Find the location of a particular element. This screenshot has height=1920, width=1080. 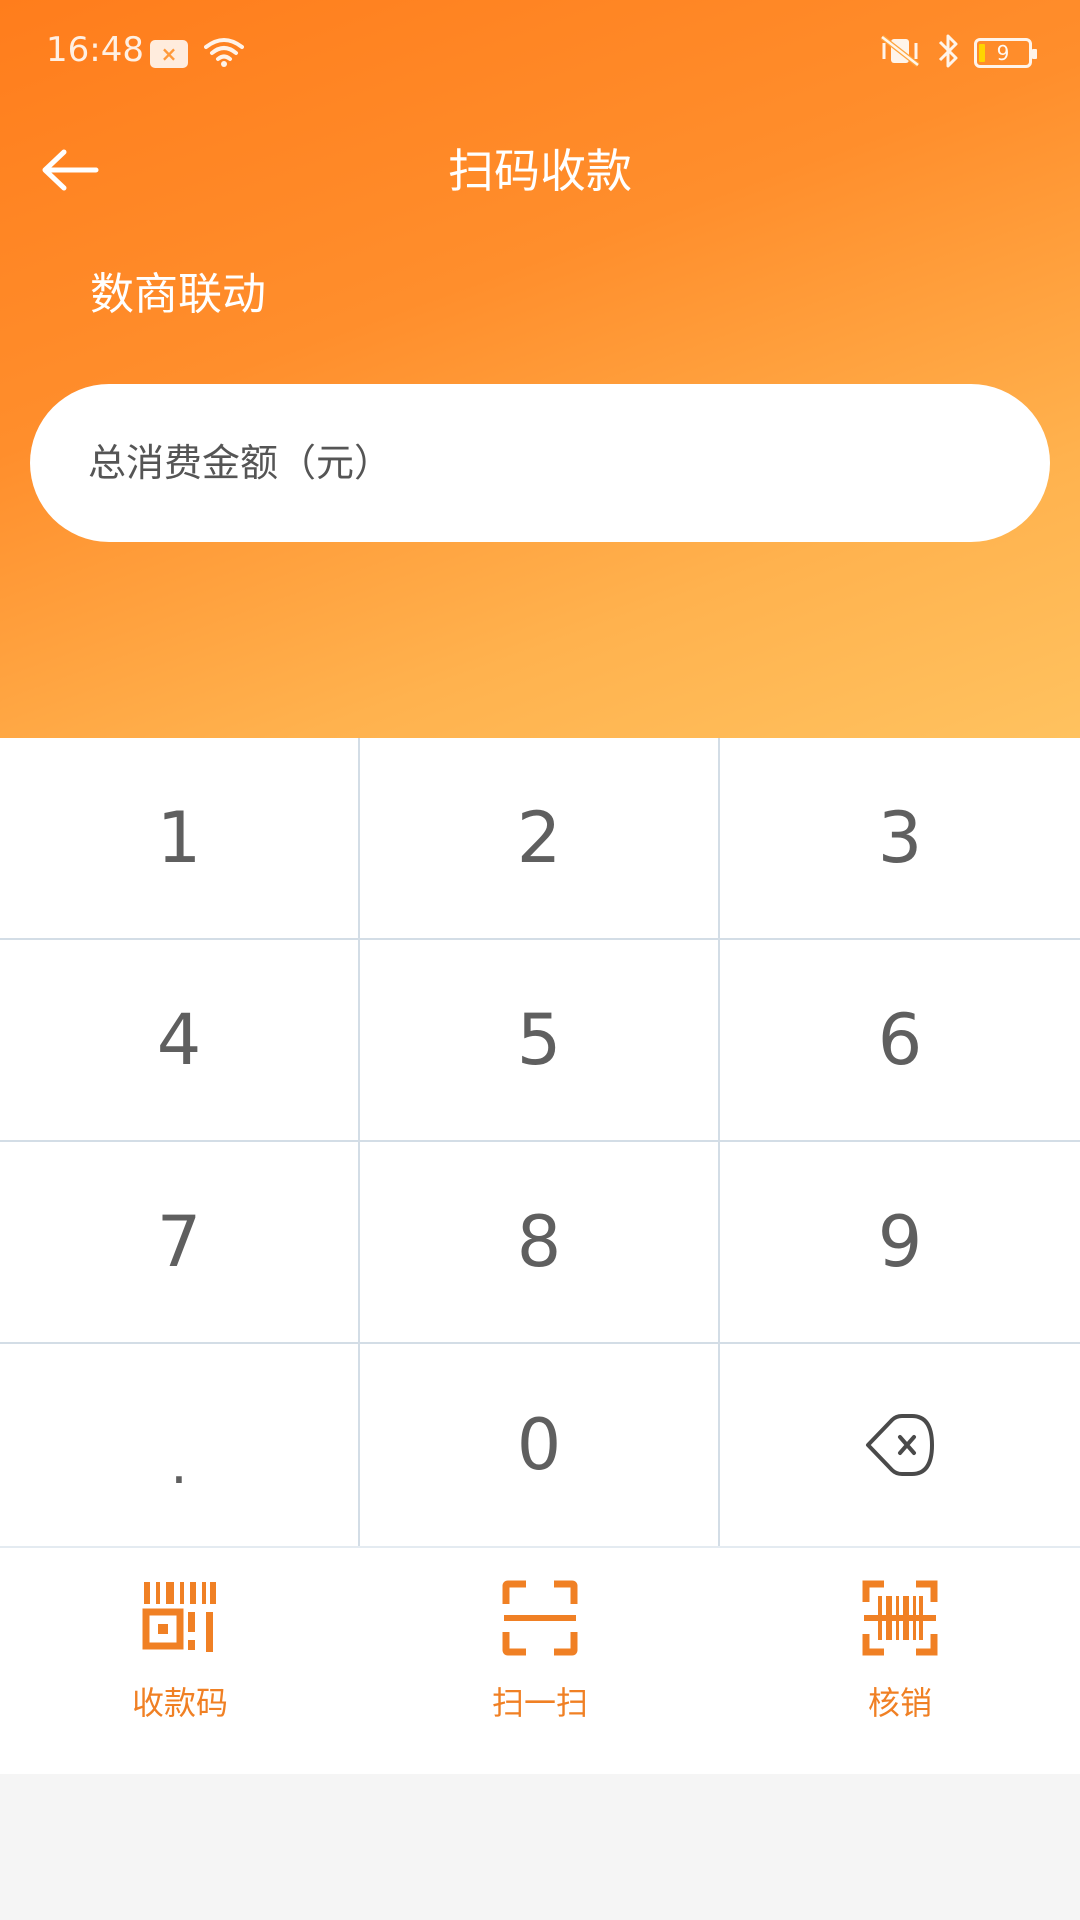

backspace-icon is located at coordinates (900, 1445).